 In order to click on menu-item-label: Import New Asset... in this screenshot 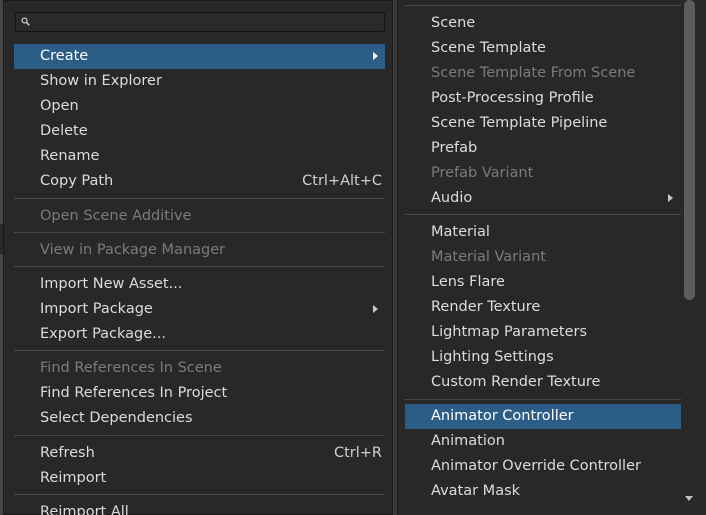, I will do `click(111, 284)`.